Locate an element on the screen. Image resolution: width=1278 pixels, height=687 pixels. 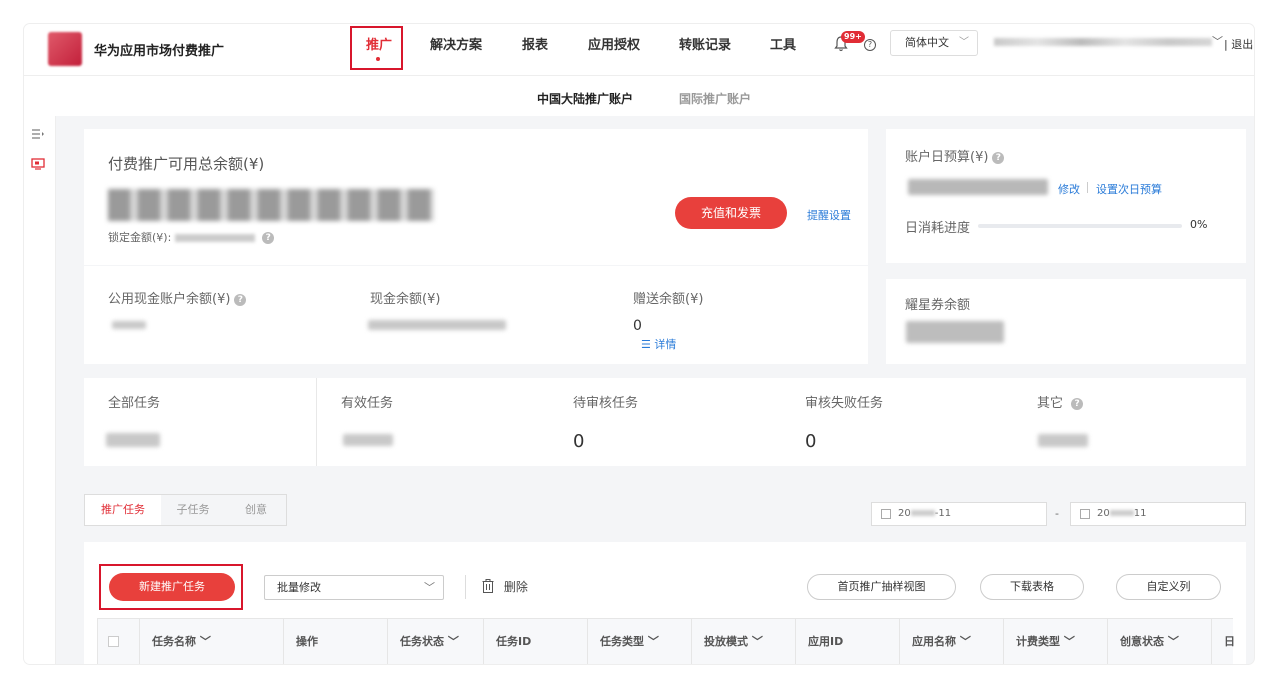
progress-percent: 0% is located at coordinates (1199, 224).